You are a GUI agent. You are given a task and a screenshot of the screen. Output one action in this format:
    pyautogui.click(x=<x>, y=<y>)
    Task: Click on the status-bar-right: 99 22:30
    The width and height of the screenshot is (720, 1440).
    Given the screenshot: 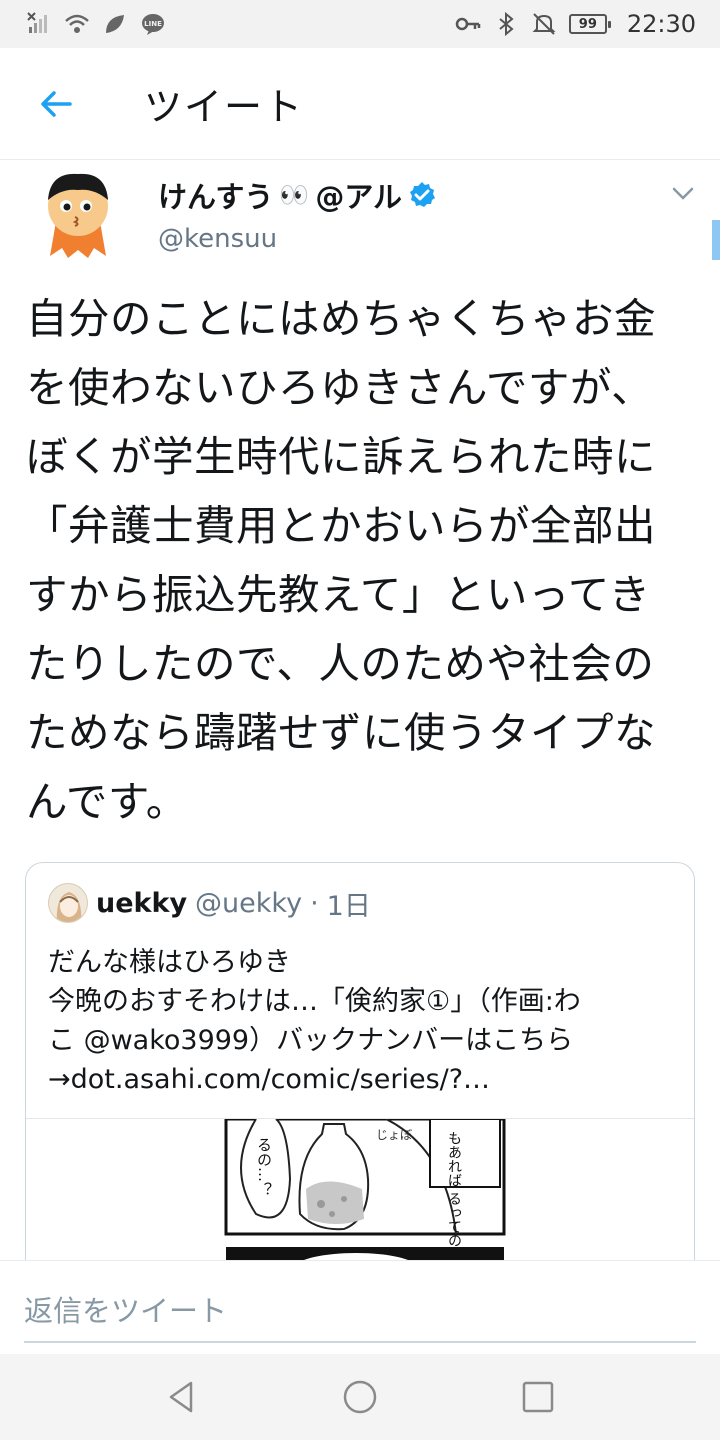 What is the action you would take?
    pyautogui.click(x=575, y=24)
    